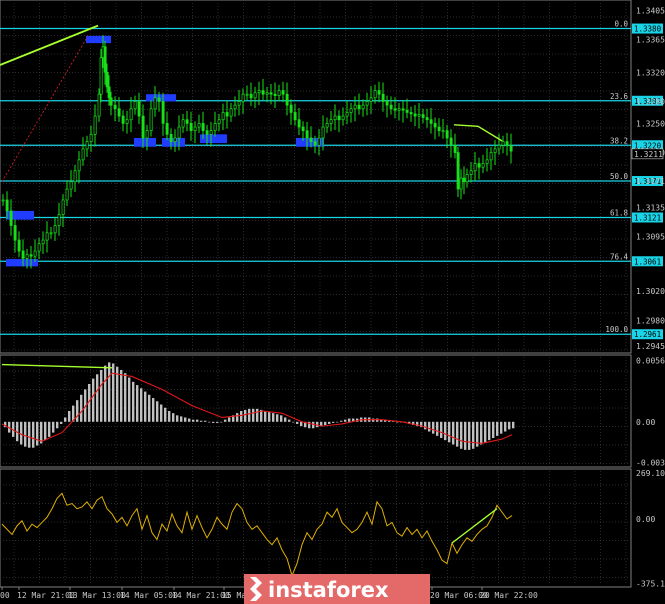 The height and width of the screenshot is (604, 665). What do you see at coordinates (650, 583) in the screenshot?
I see `cci-axis-label: -375.197` at bounding box center [650, 583].